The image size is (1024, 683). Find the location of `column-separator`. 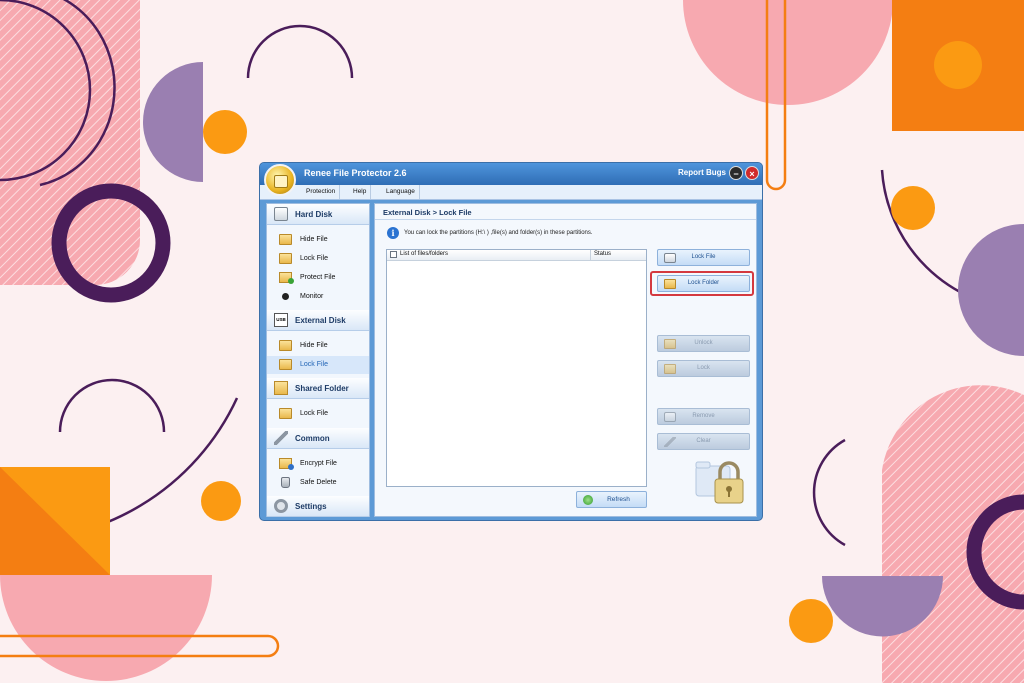

column-separator is located at coordinates (590, 255).